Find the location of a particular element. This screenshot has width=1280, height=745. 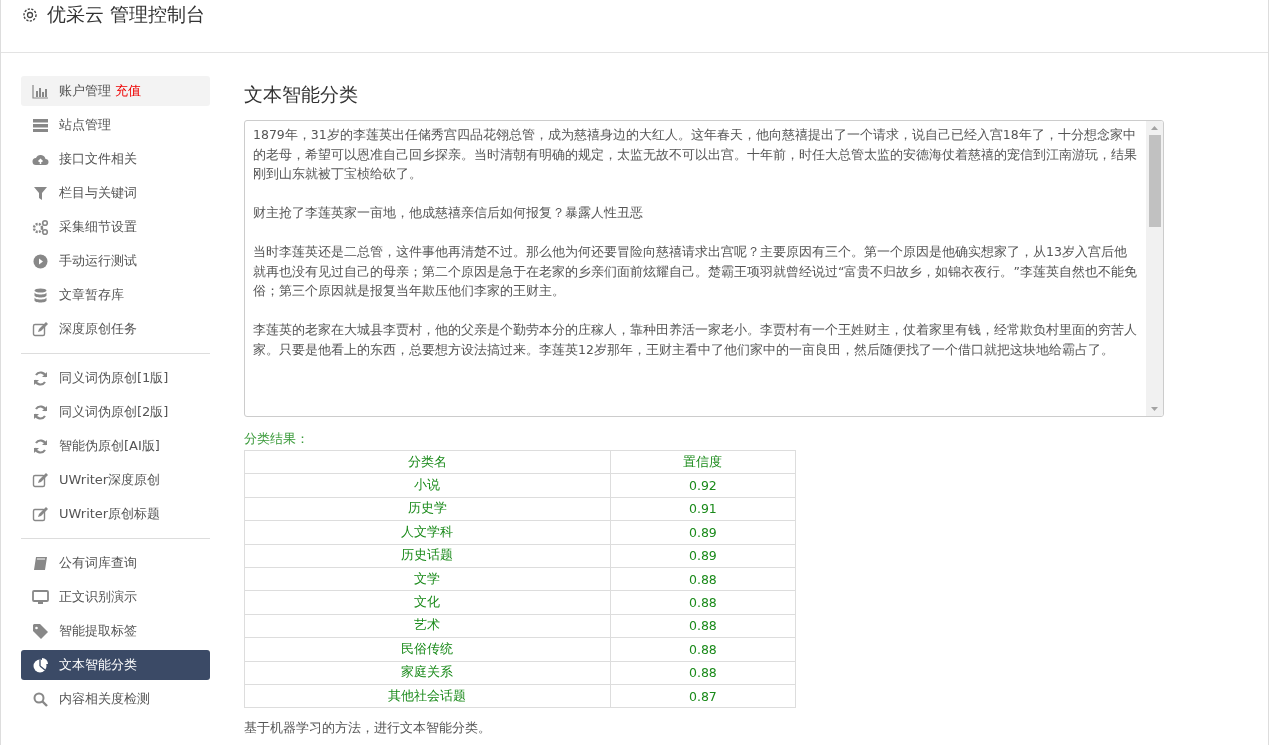

sidebar-item: 内容相关度检测 is located at coordinates (115, 699).